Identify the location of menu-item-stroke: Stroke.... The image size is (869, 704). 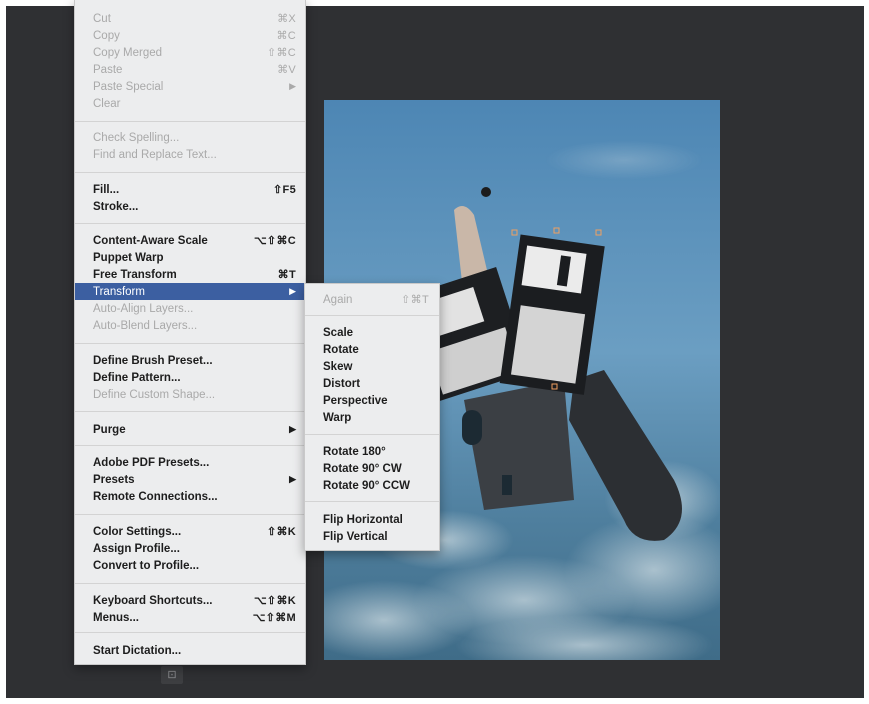
(190, 206).